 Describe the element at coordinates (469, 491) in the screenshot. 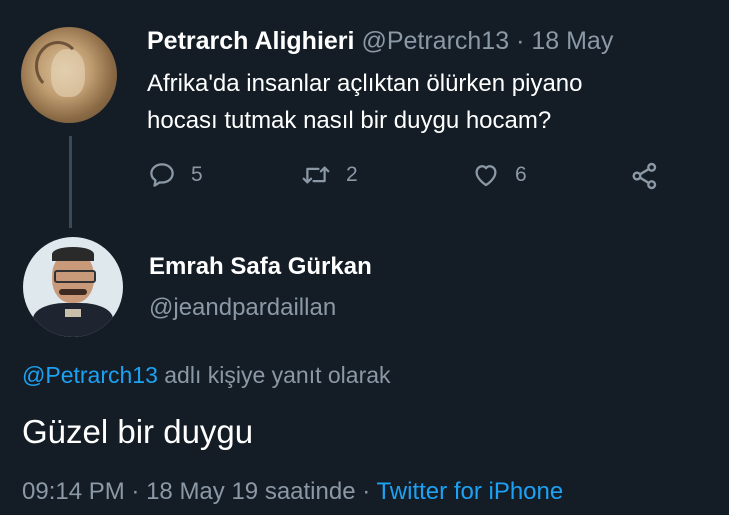

I see `tweet-source-link: Twitter for iPhone` at that location.